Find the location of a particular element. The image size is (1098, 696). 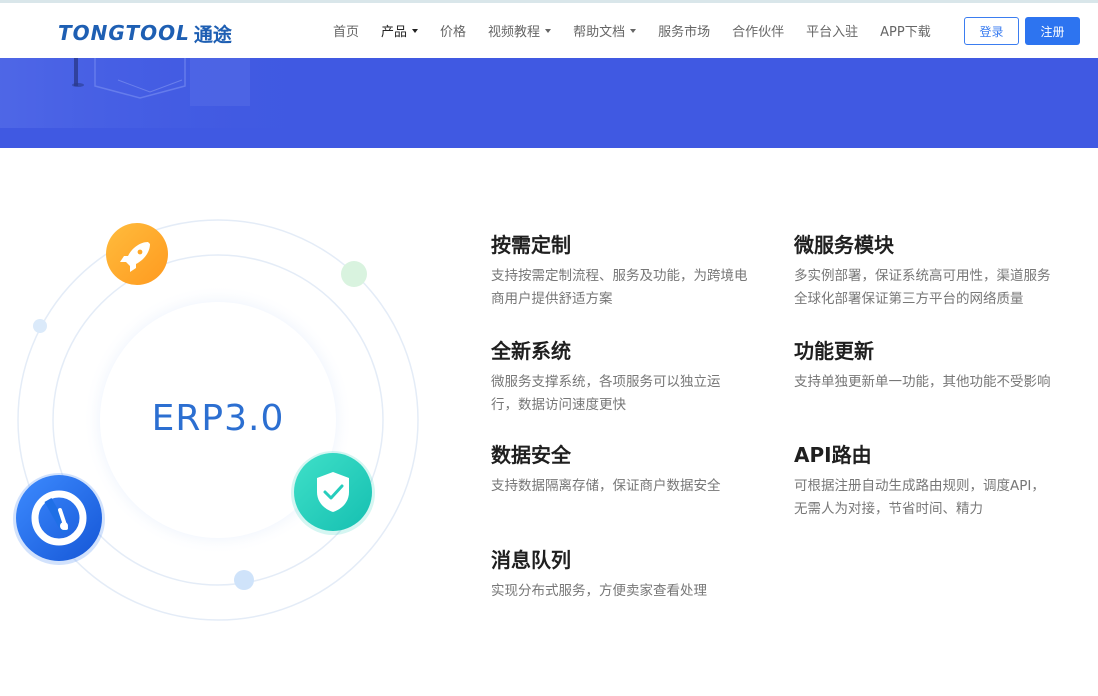

nav-item-partners: 合作伙伴 is located at coordinates (758, 30).